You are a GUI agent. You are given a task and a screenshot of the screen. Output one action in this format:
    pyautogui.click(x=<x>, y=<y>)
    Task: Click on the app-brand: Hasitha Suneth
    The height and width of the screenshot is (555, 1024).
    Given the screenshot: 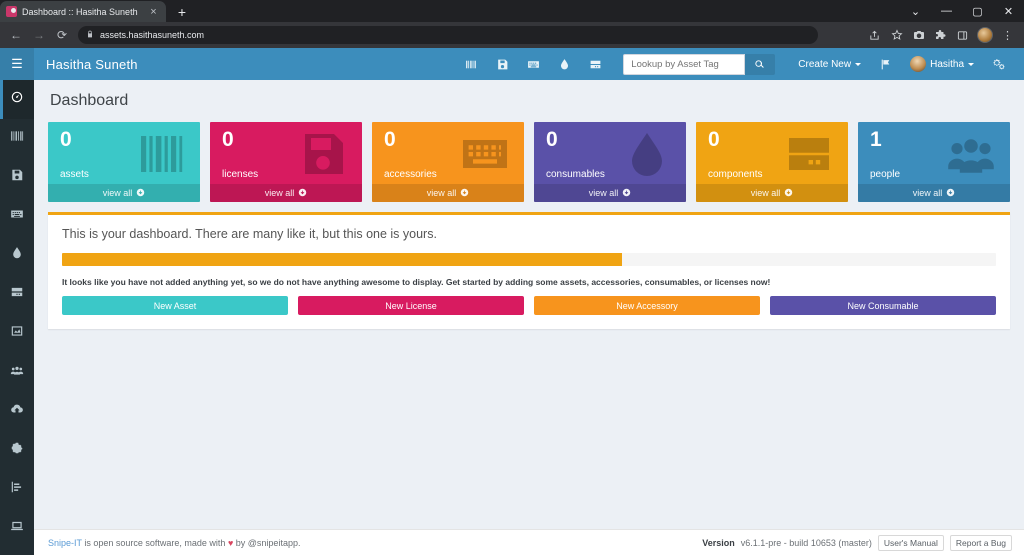 What is the action you would take?
    pyautogui.click(x=92, y=64)
    